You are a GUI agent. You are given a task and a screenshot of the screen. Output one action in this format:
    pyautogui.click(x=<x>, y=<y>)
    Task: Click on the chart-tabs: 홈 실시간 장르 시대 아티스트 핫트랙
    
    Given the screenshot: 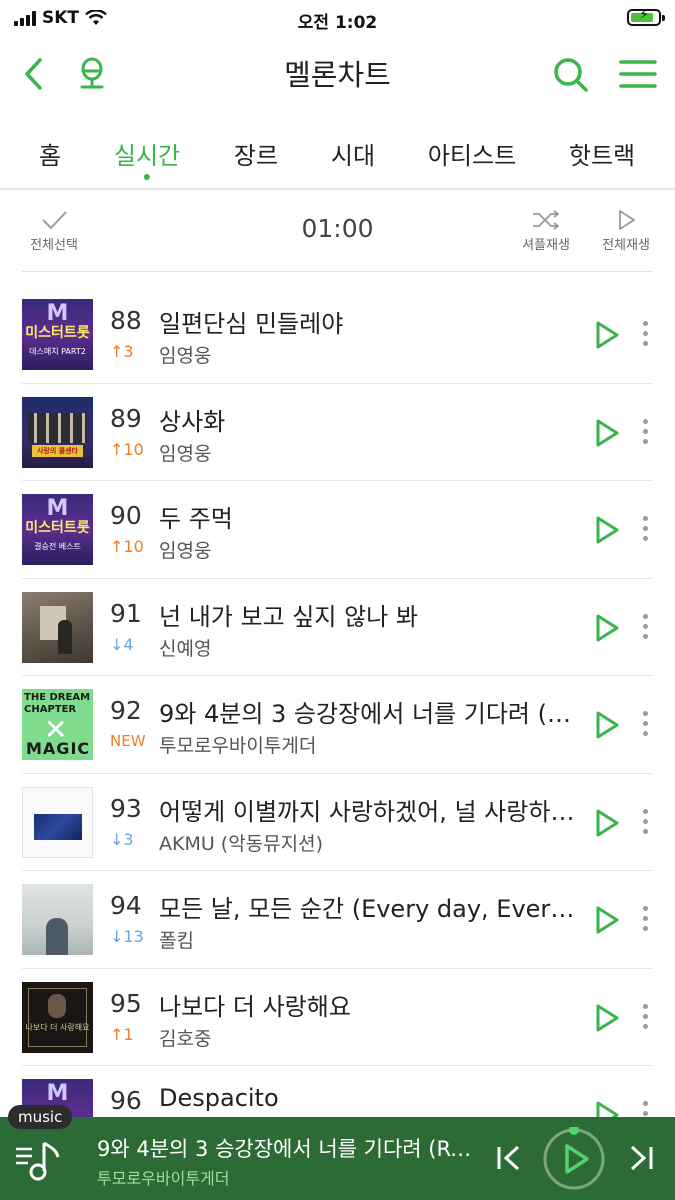 What is the action you would take?
    pyautogui.click(x=337, y=160)
    